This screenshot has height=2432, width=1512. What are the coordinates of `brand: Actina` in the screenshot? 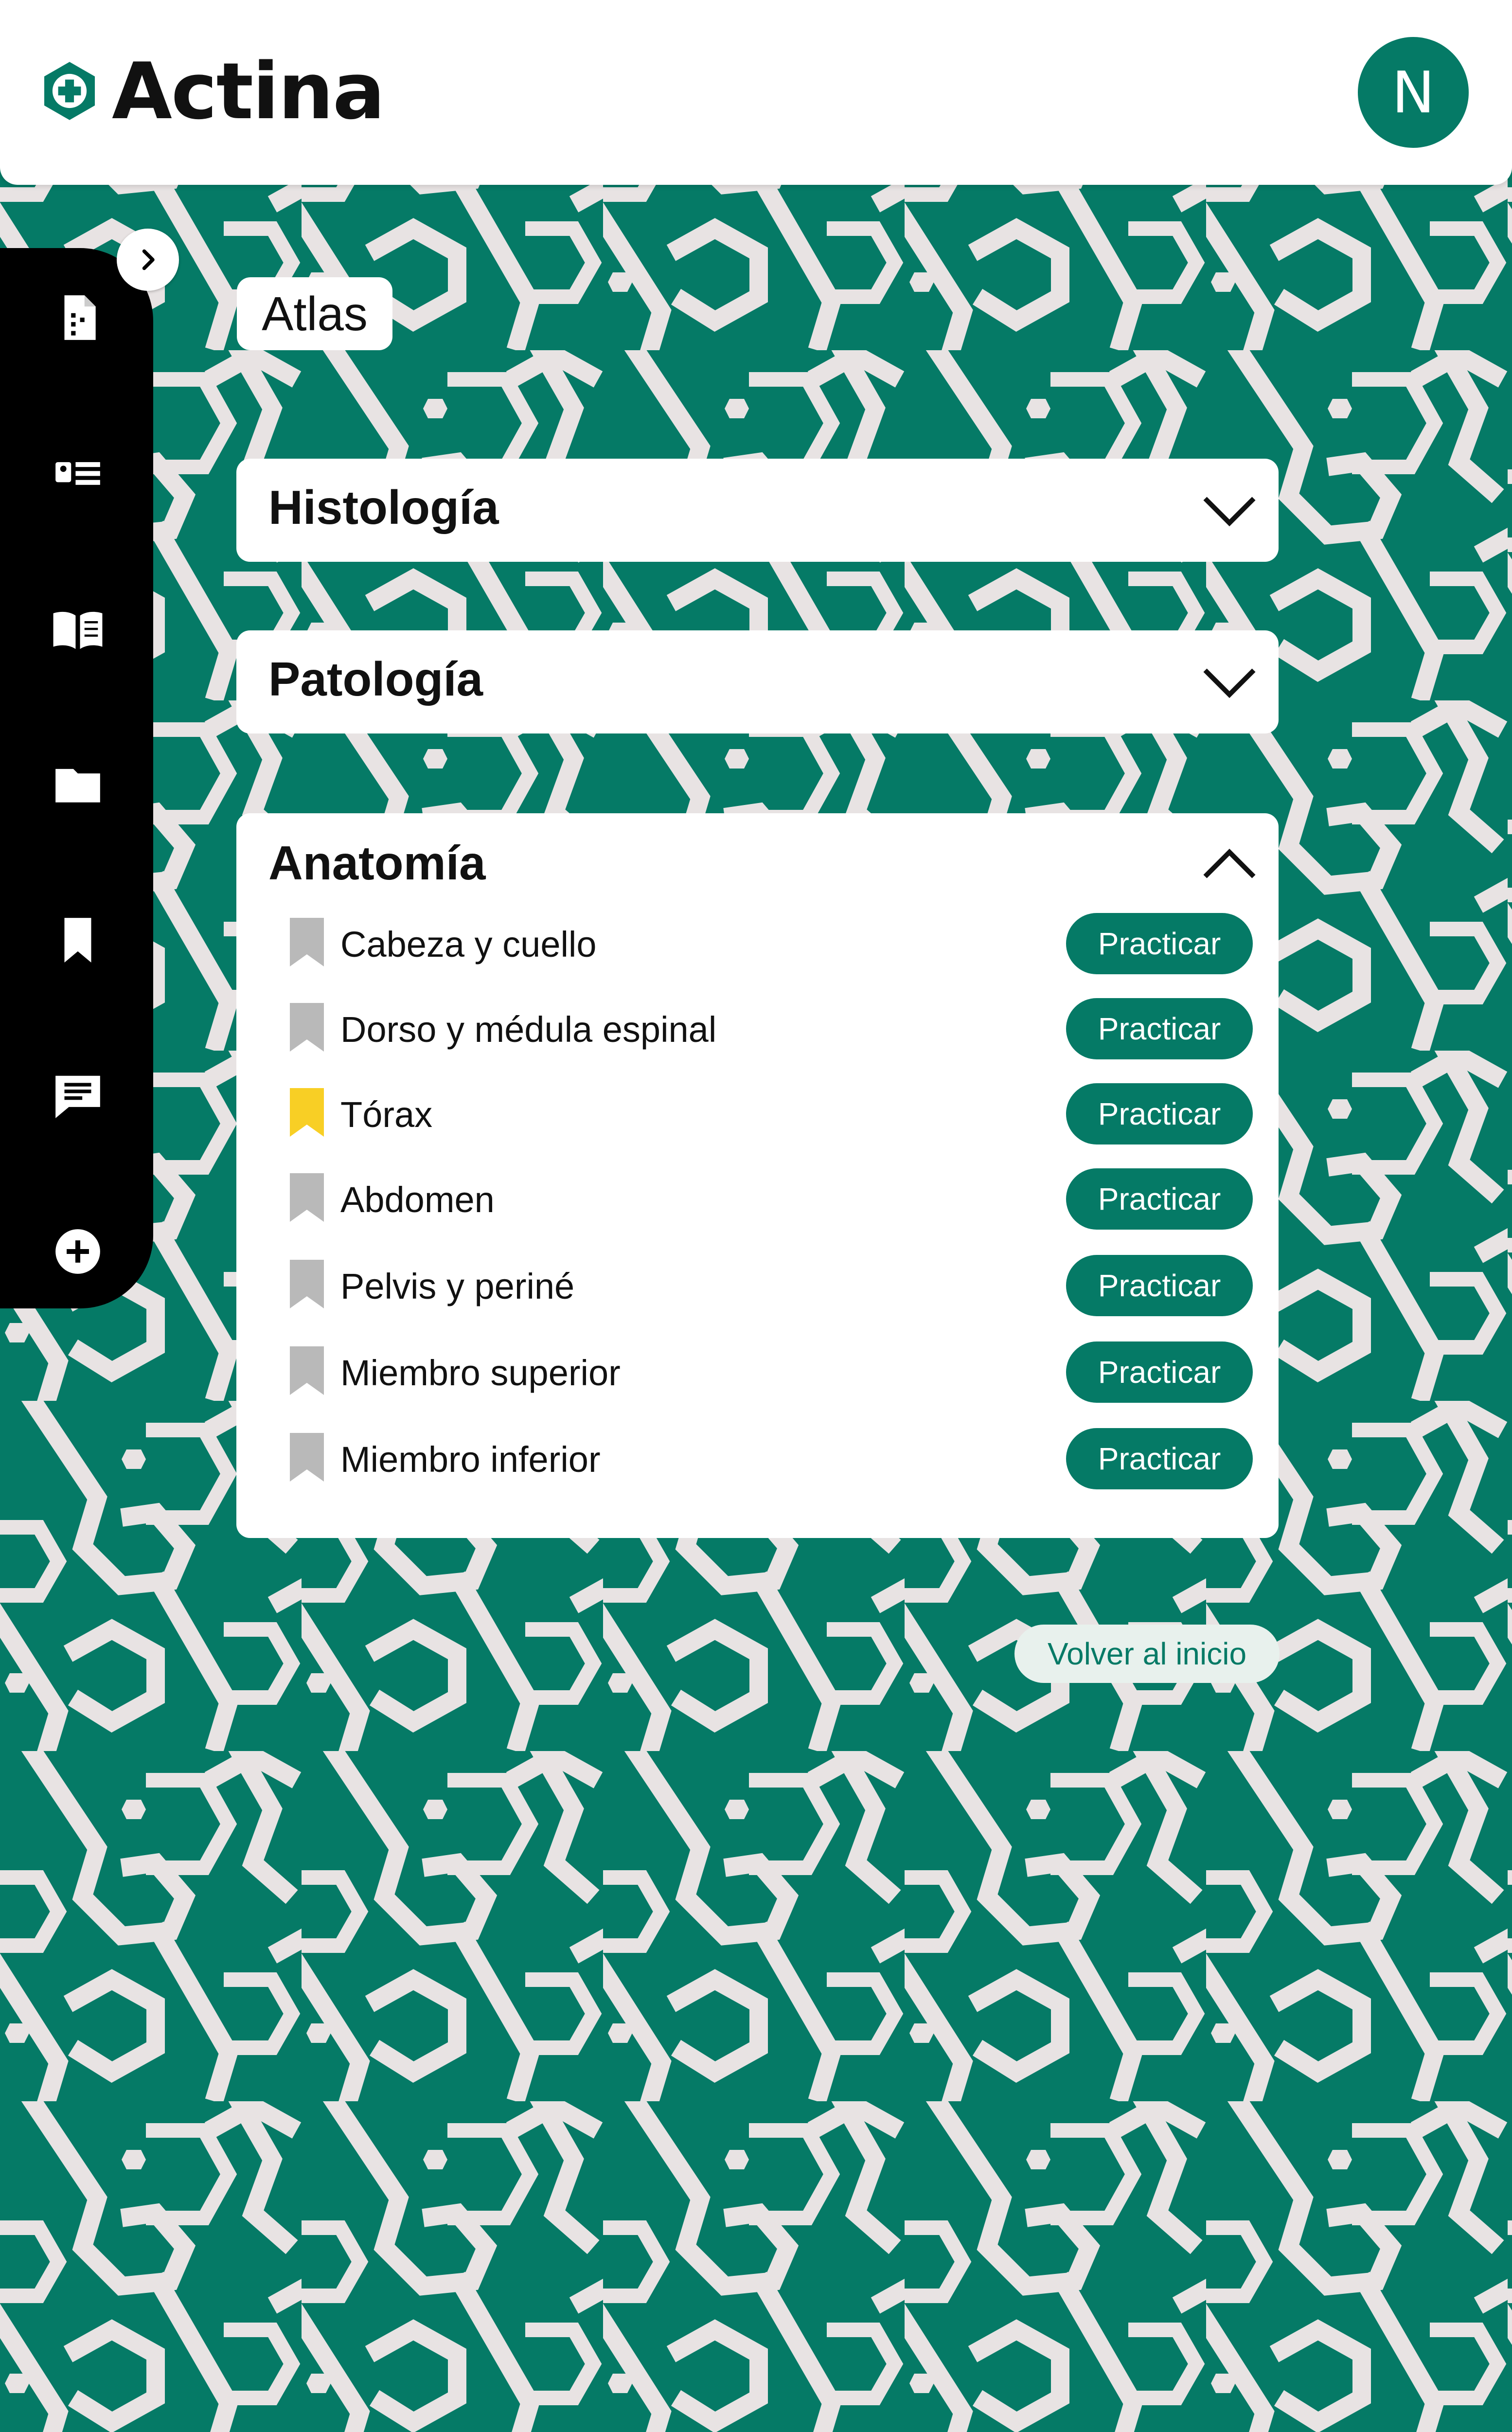 It's located at (211, 91).